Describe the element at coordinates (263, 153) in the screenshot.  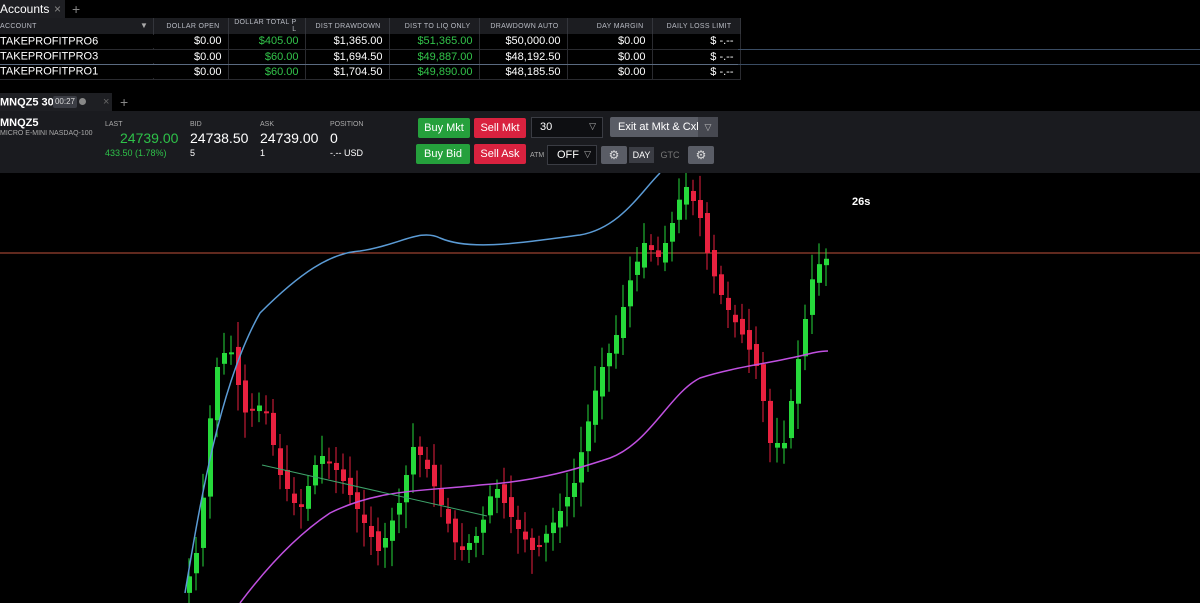
I see `ask-size: 1` at that location.